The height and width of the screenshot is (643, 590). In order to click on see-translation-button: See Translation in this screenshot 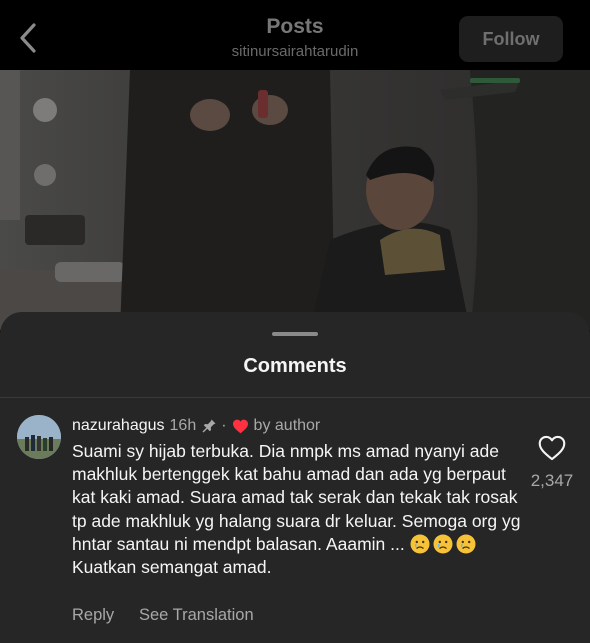, I will do `click(196, 615)`.